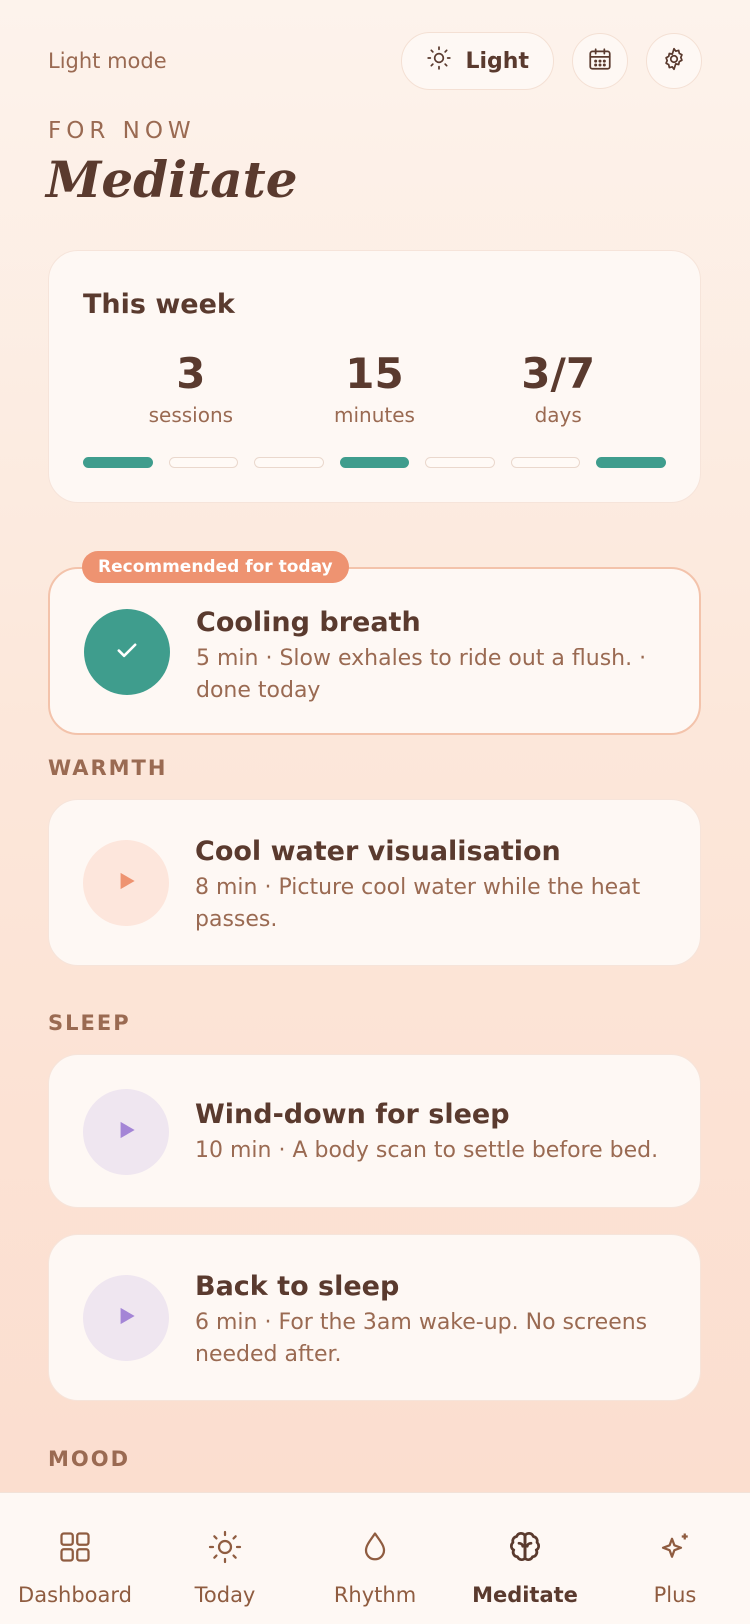  I want to click on recommended-badge: Recommended for today, so click(215, 567).